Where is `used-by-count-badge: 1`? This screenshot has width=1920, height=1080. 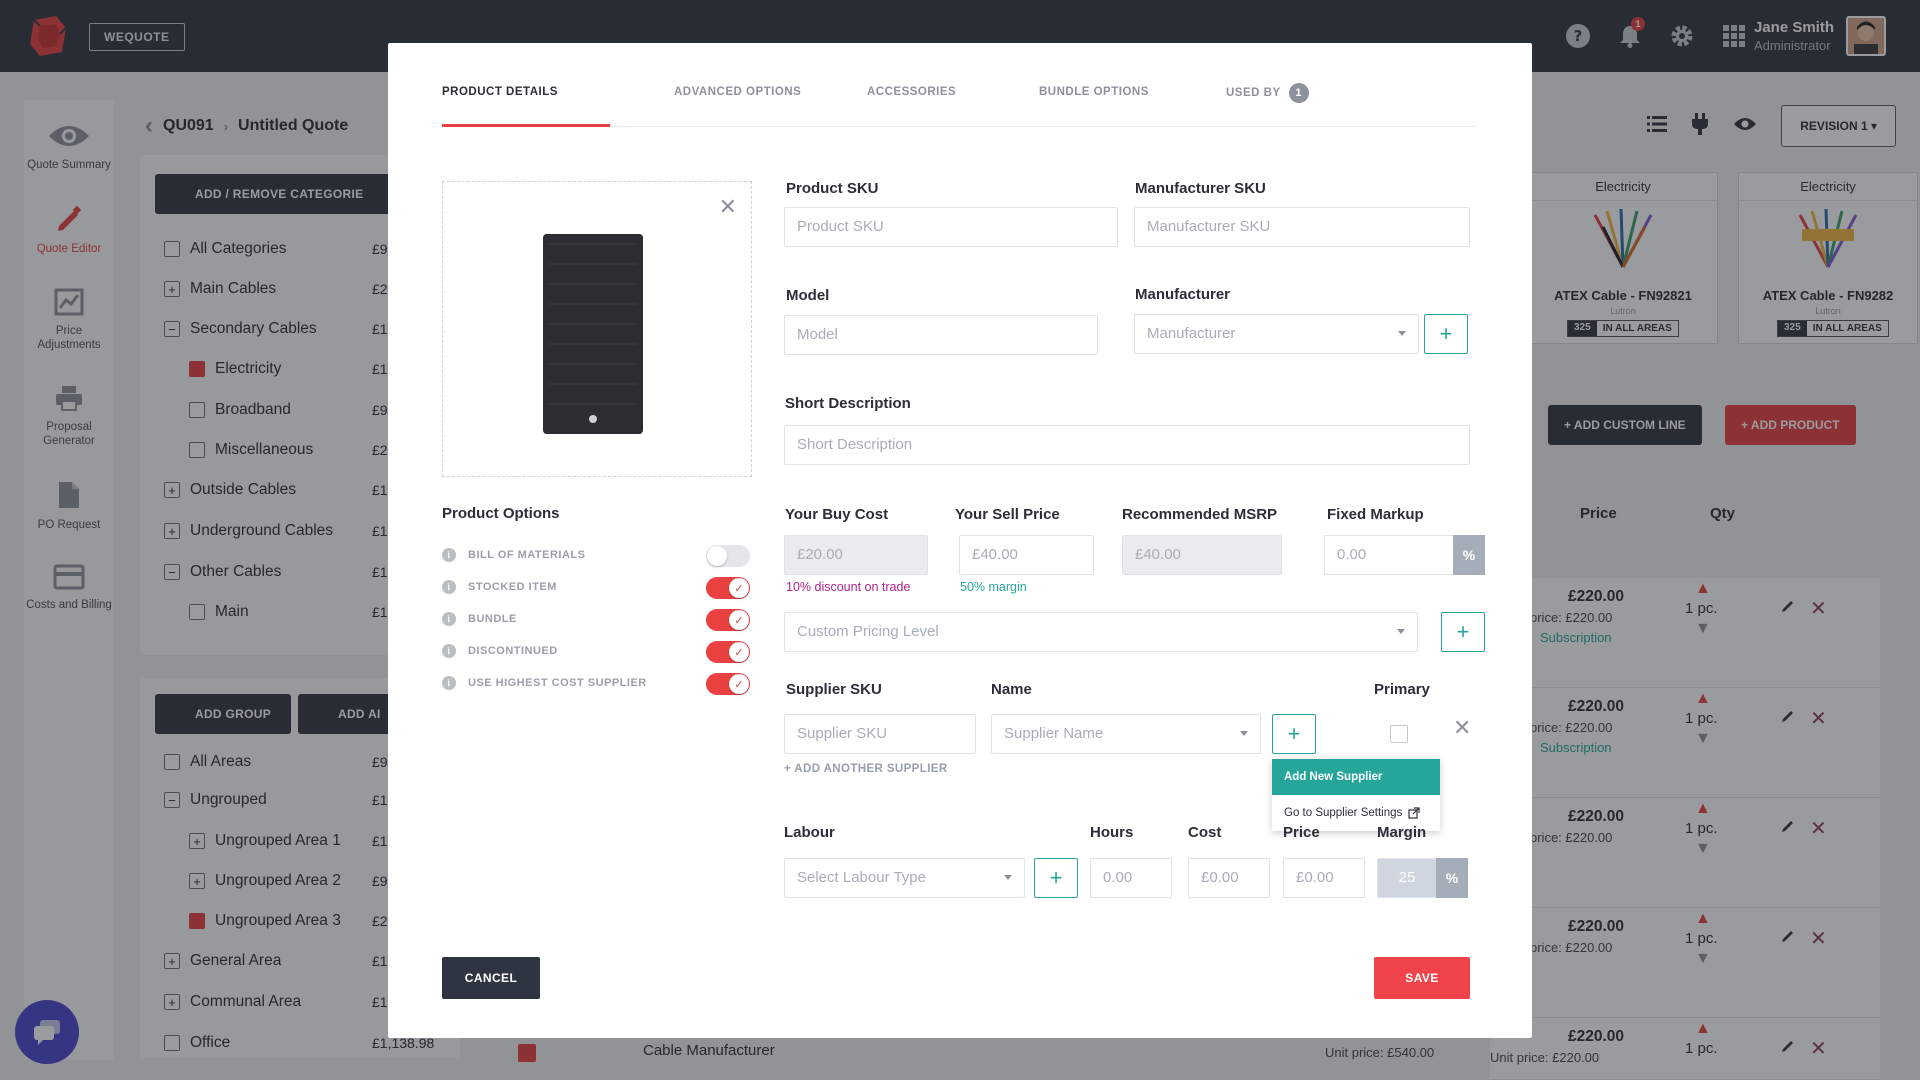 used-by-count-badge: 1 is located at coordinates (1298, 93).